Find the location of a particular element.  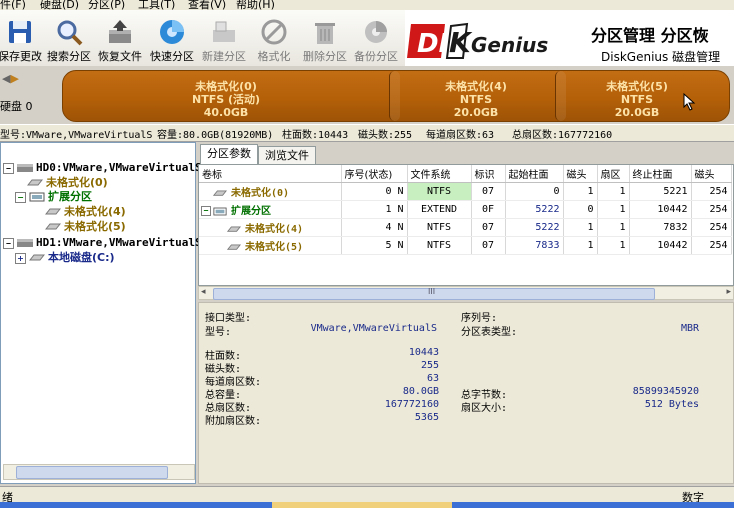

table-row: − 扩展分区 1 N EXTEND 0F 5222 0 1 10442 254 is located at coordinates (465, 209).